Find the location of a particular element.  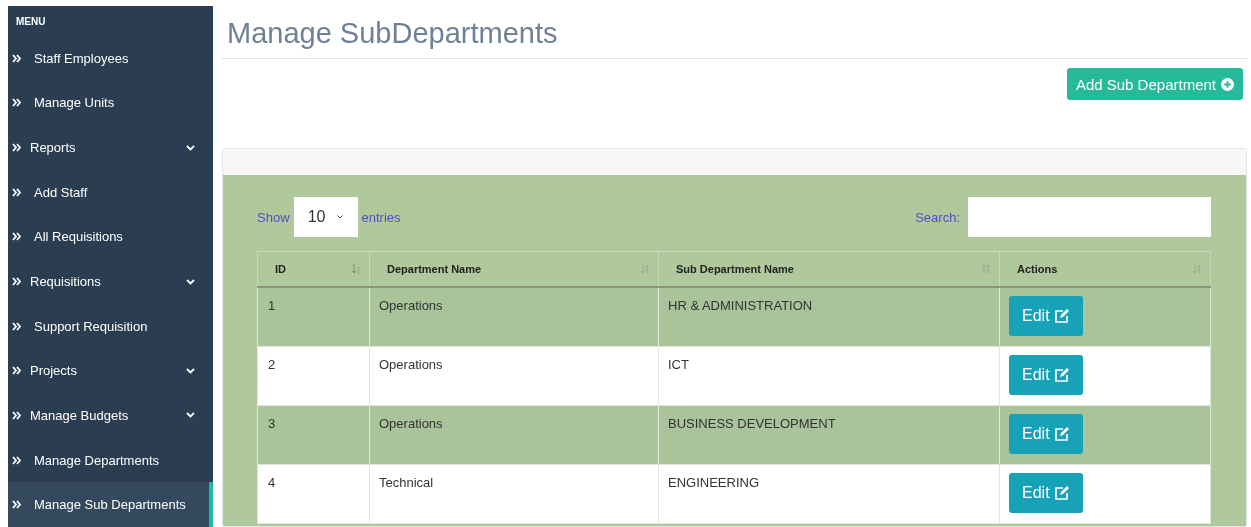

caret-icon is located at coordinates (340, 217).